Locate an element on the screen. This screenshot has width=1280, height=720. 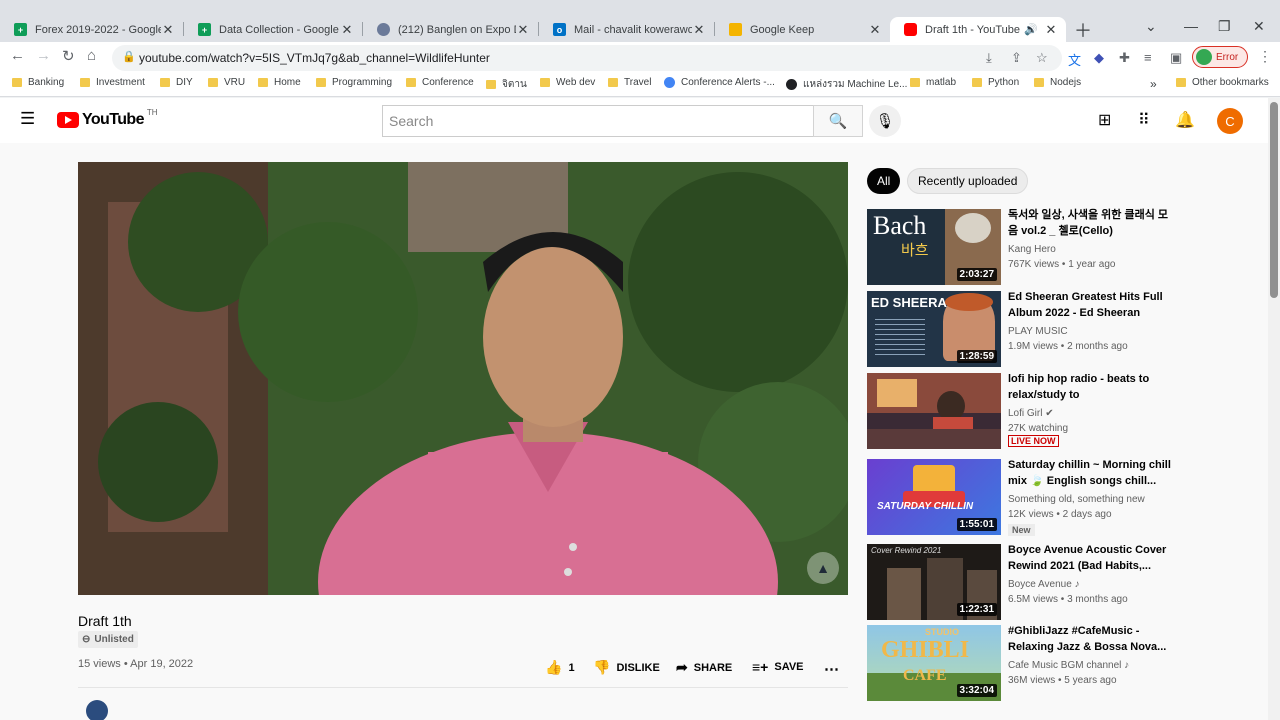
chip-recently-uploaded: Recently uploaded is located at coordinates (968, 181).